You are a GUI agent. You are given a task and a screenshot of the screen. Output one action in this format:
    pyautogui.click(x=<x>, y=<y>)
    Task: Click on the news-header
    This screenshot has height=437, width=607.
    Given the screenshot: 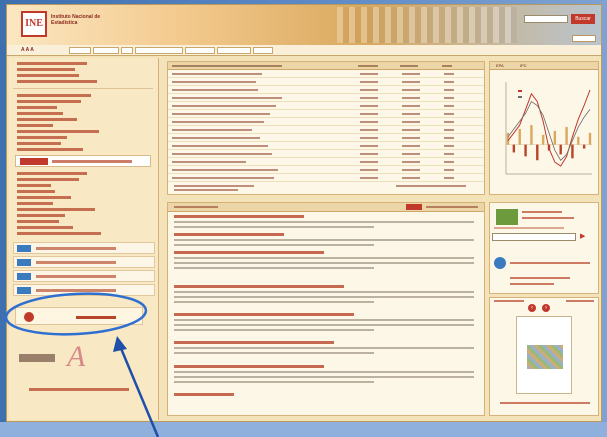 What is the action you would take?
    pyautogui.click(x=326, y=207)
    